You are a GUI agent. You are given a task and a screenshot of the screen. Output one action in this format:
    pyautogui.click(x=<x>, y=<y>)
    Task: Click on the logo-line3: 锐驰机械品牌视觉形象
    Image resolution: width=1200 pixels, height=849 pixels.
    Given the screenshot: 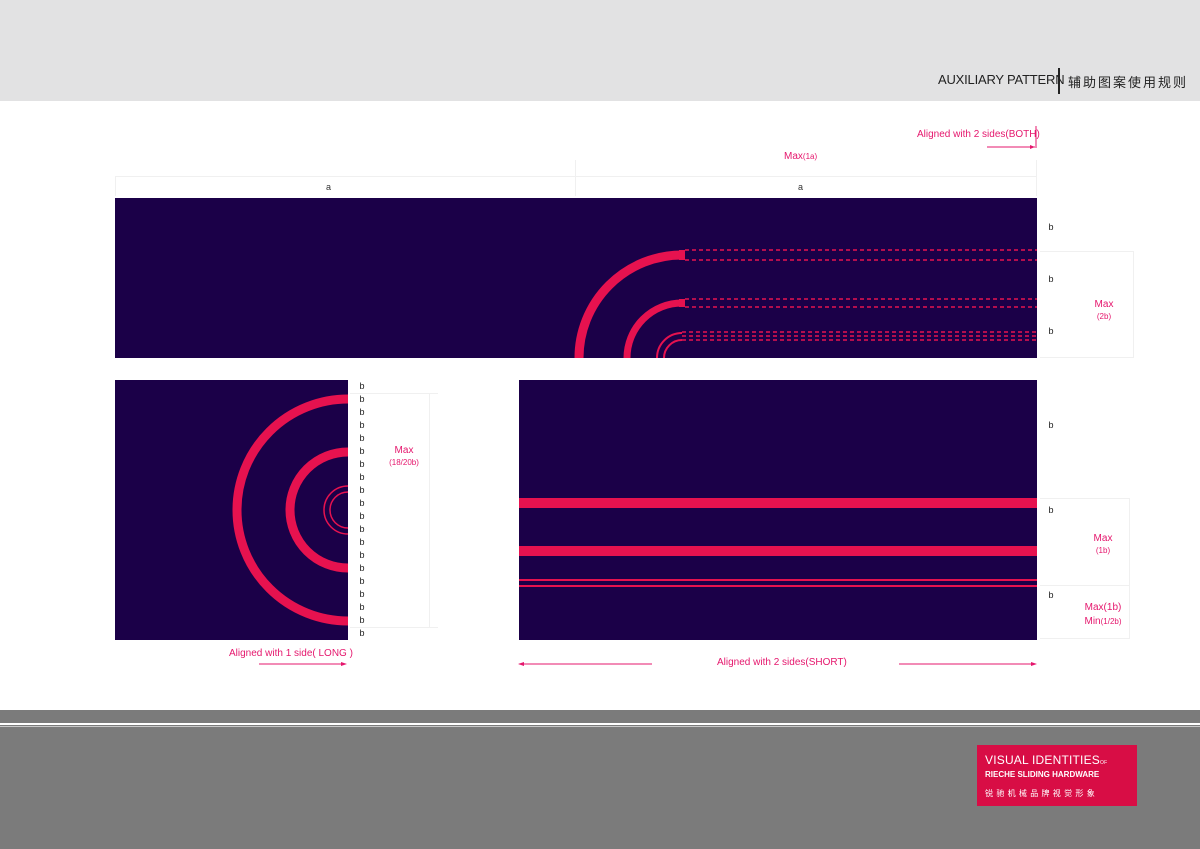 What is the action you would take?
    pyautogui.click(x=1041, y=793)
    